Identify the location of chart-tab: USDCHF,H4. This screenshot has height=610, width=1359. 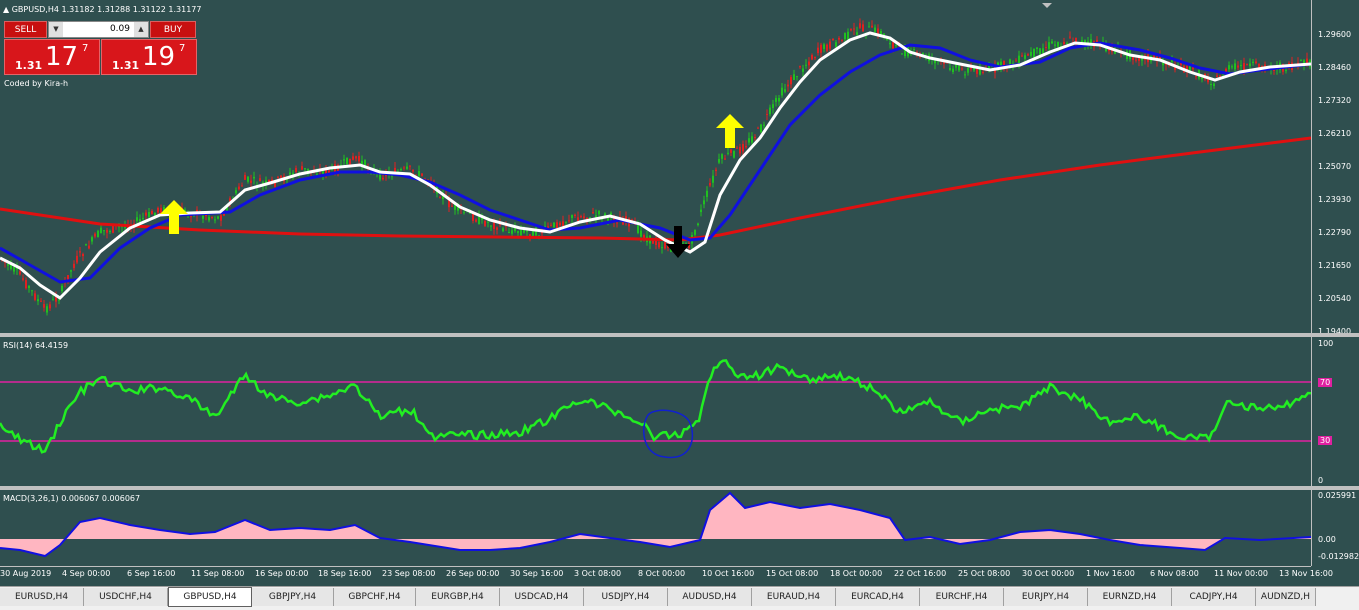
(126, 597).